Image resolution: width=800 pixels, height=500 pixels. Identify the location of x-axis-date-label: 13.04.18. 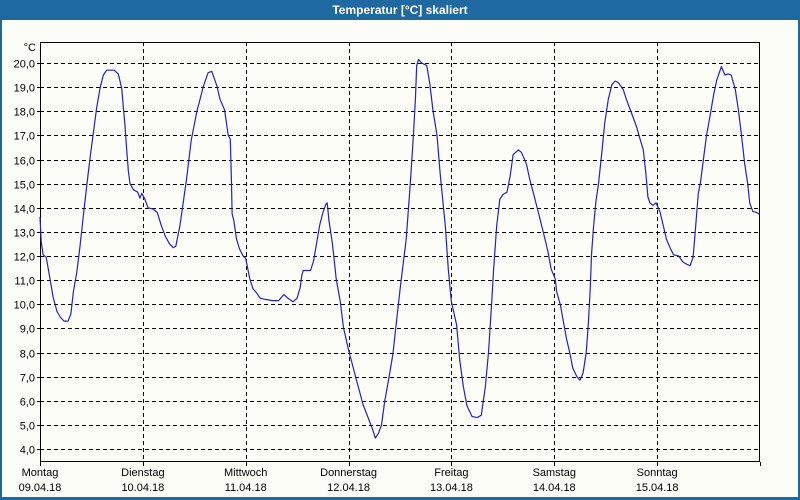
(451, 488).